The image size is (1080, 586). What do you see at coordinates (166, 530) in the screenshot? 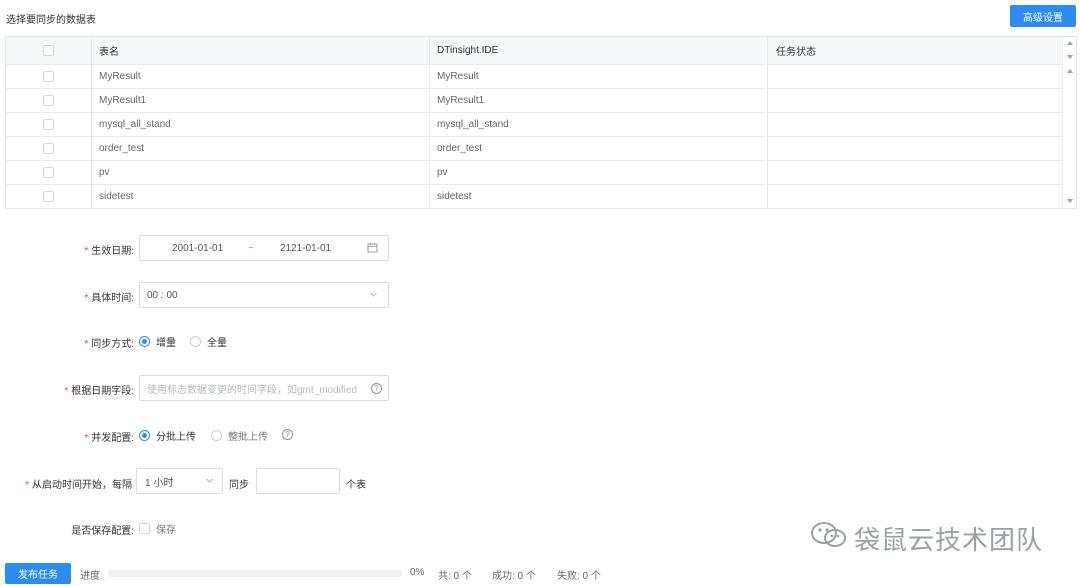
I see `save-label: 保存` at bounding box center [166, 530].